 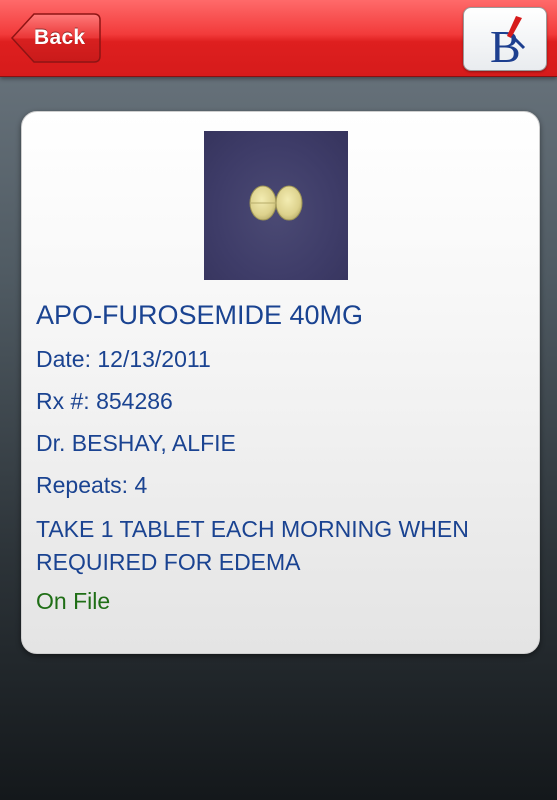 I want to click on back-button: Back, so click(x=56, y=38).